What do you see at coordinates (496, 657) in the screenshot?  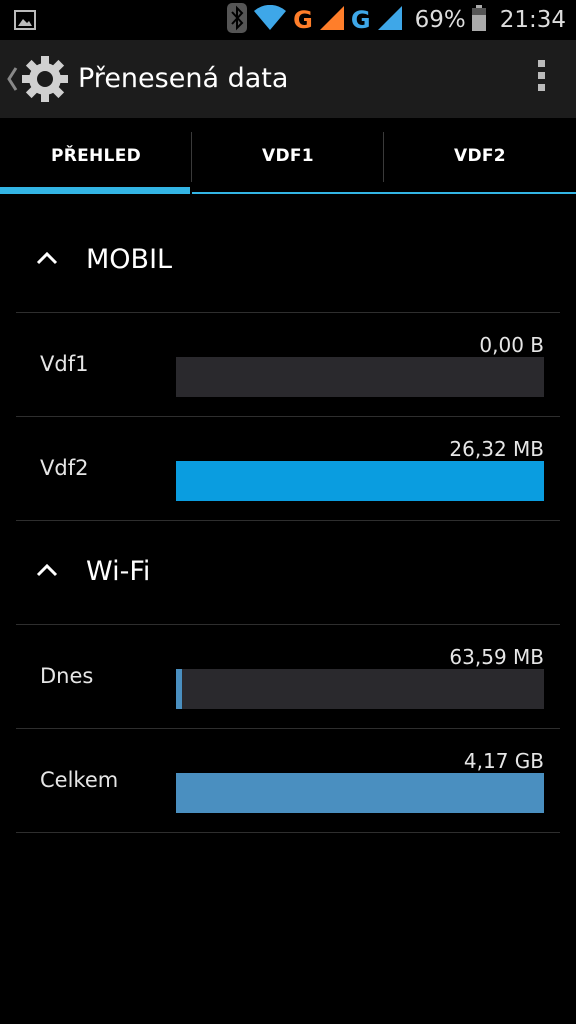 I see `row-value: 63,59 MB` at bounding box center [496, 657].